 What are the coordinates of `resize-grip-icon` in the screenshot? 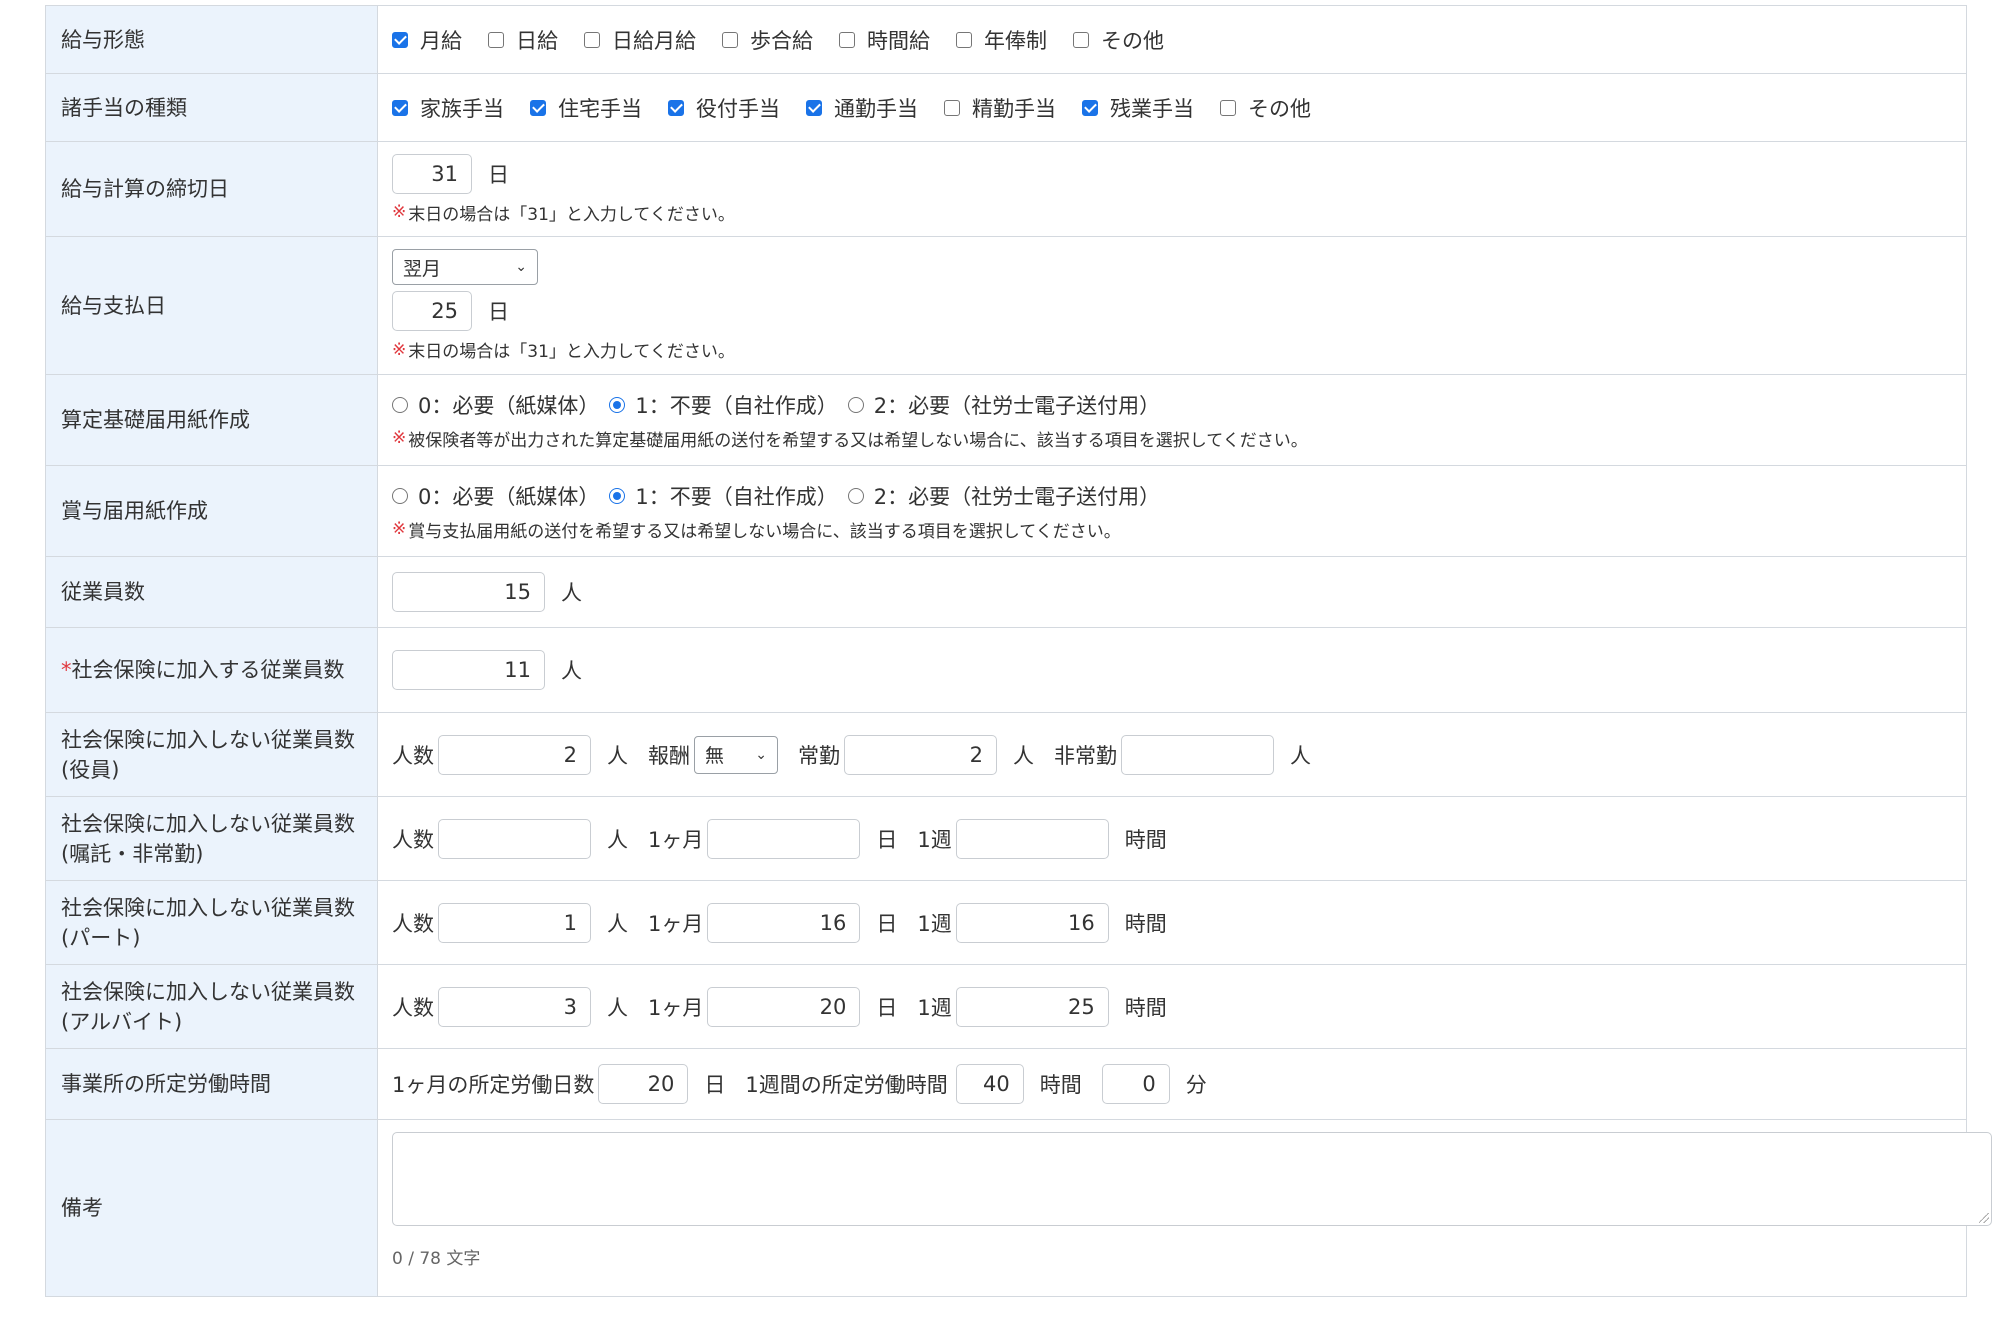 It's located at (1984, 1218).